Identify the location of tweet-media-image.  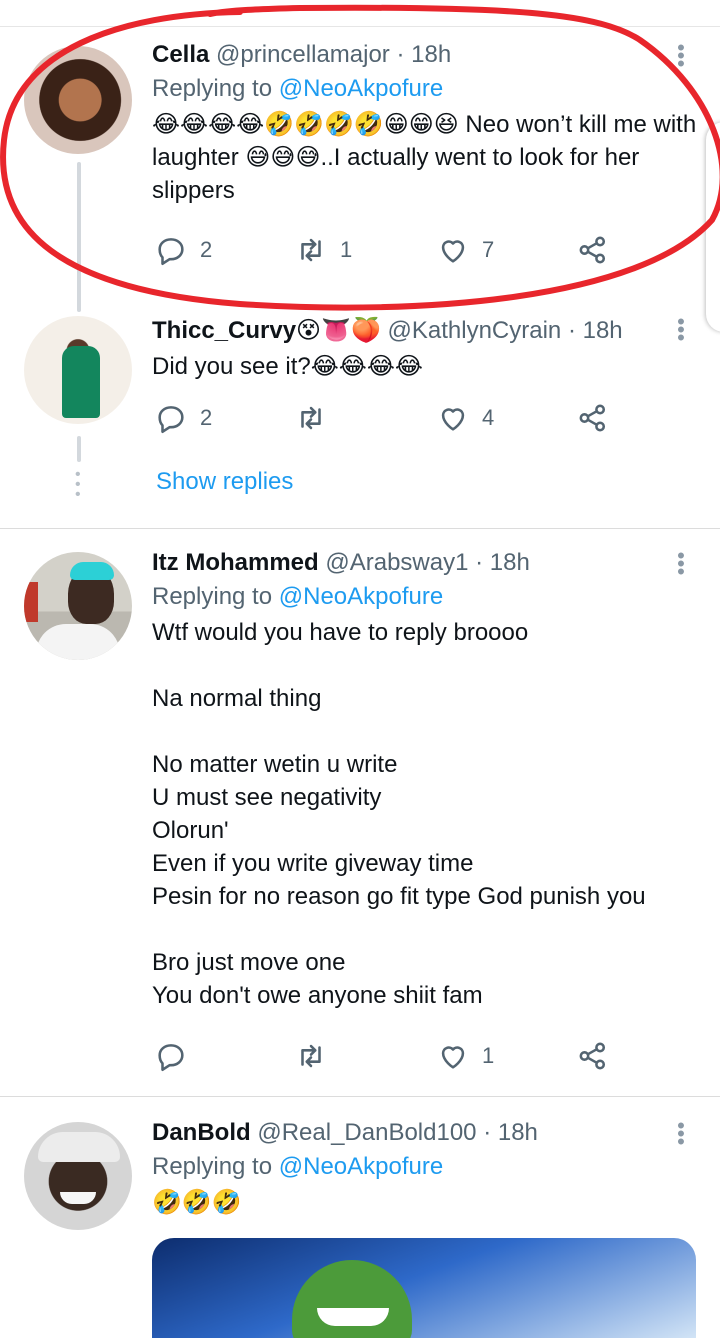
(424, 1288).